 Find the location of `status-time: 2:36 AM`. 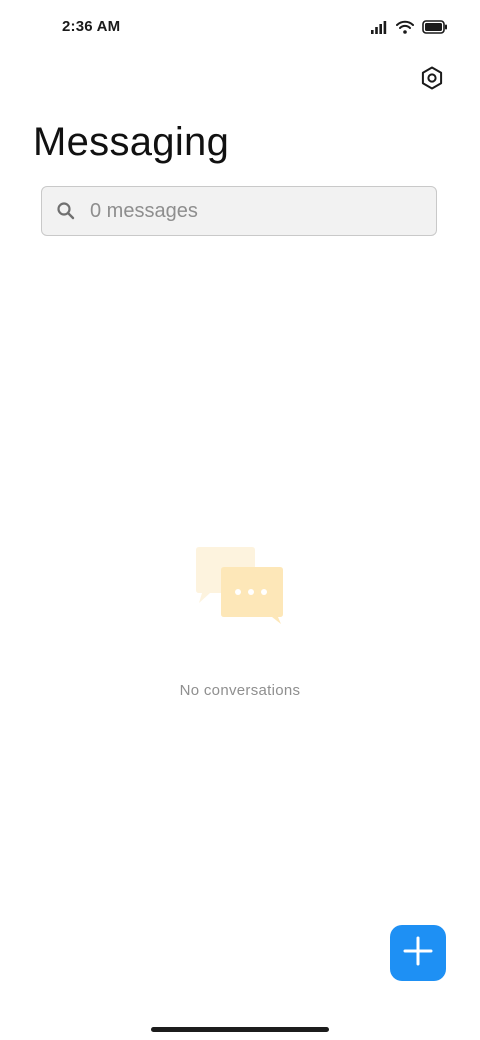

status-time: 2:36 AM is located at coordinates (91, 26).